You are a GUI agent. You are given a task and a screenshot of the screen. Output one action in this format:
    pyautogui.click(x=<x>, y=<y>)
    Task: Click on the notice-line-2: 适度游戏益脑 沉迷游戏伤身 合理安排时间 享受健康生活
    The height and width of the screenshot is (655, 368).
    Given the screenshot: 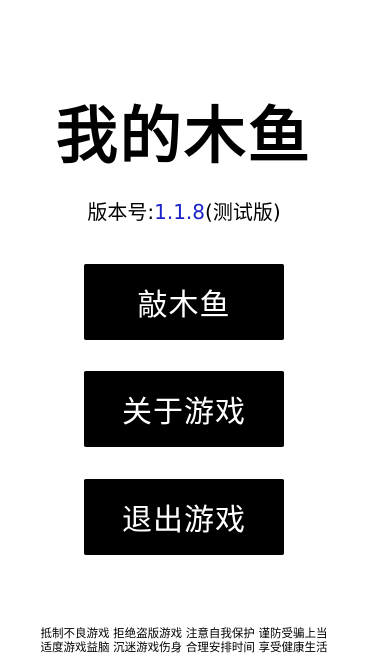 What is the action you would take?
    pyautogui.click(x=184, y=647)
    